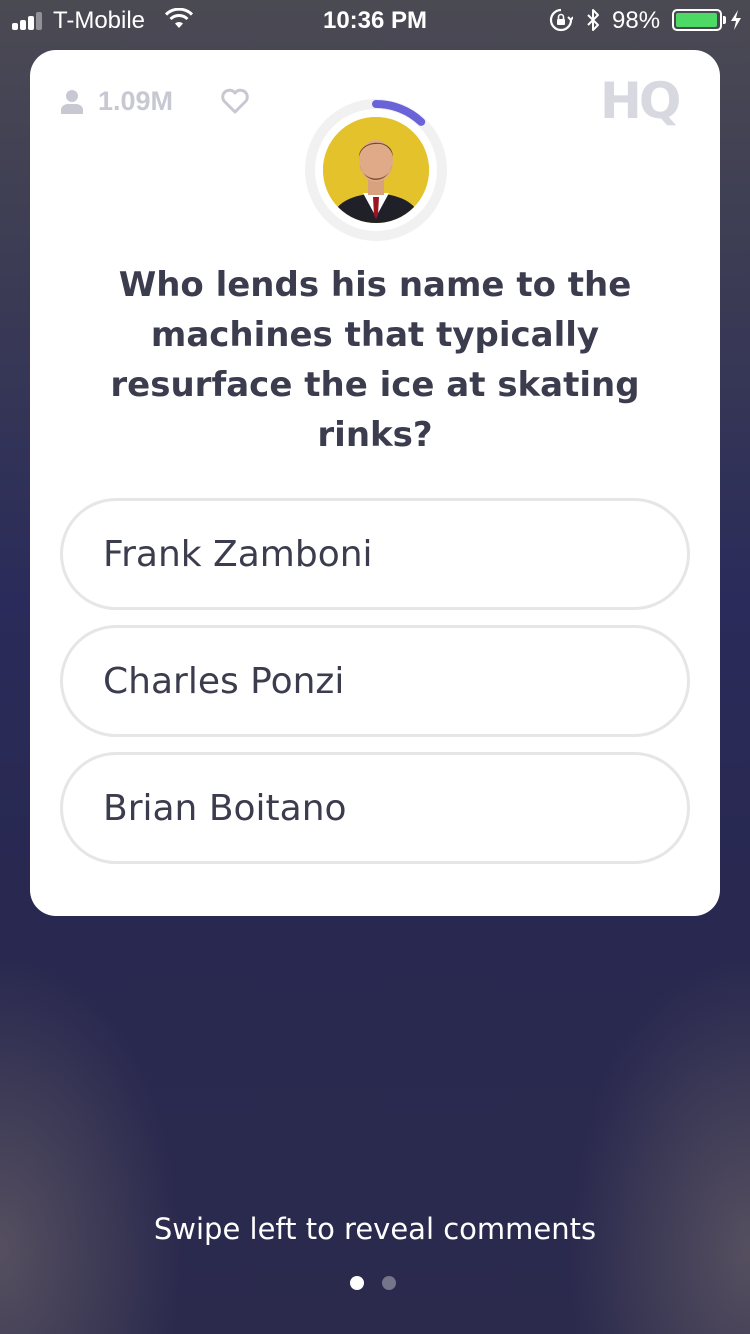  Describe the element at coordinates (593, 20) in the screenshot. I see `bluetooth-icon` at that location.